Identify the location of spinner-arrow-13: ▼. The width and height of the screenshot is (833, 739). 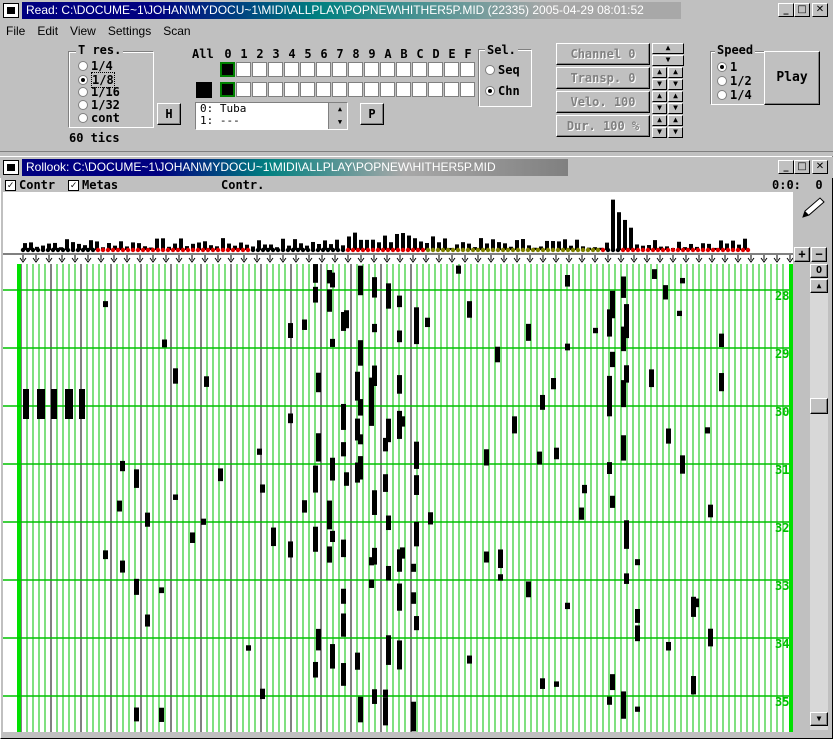
(675, 132).